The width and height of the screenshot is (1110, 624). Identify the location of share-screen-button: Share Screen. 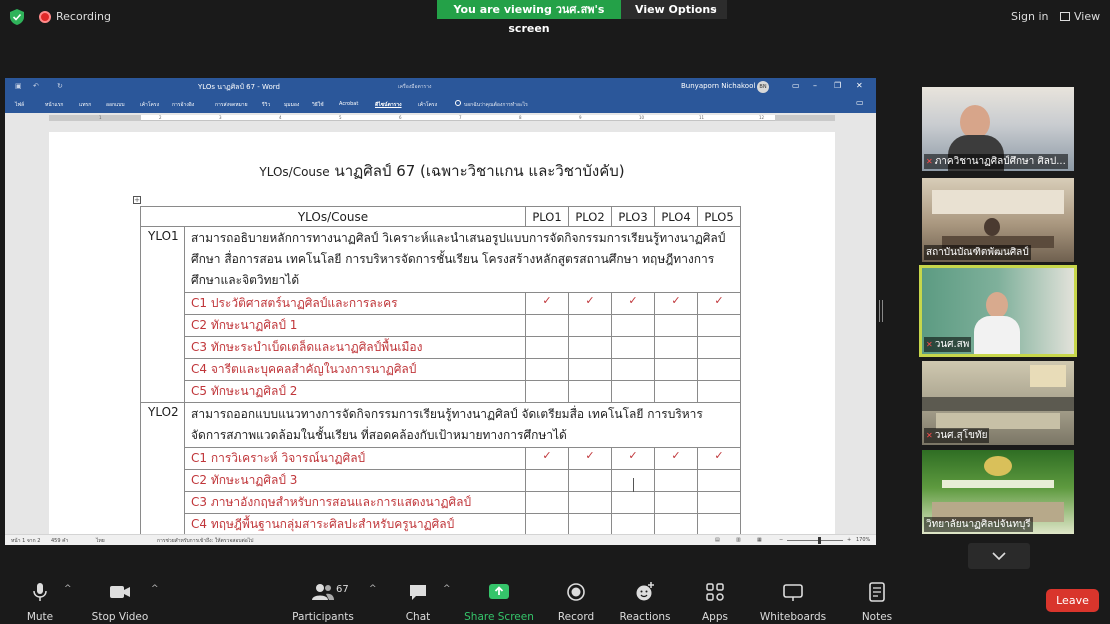
(499, 600).